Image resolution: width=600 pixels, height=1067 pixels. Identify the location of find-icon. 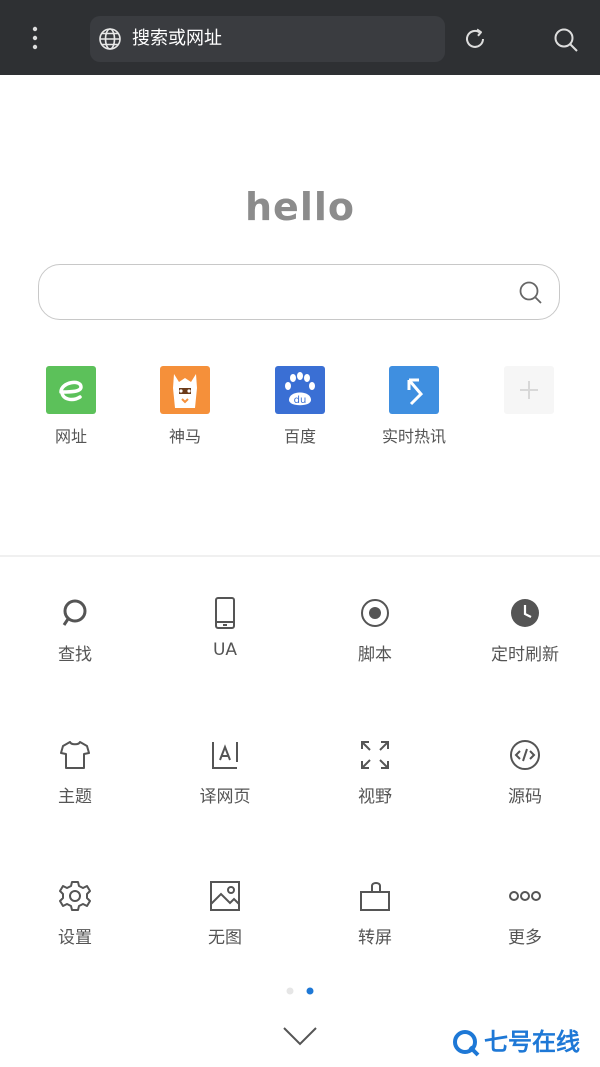
(74, 612).